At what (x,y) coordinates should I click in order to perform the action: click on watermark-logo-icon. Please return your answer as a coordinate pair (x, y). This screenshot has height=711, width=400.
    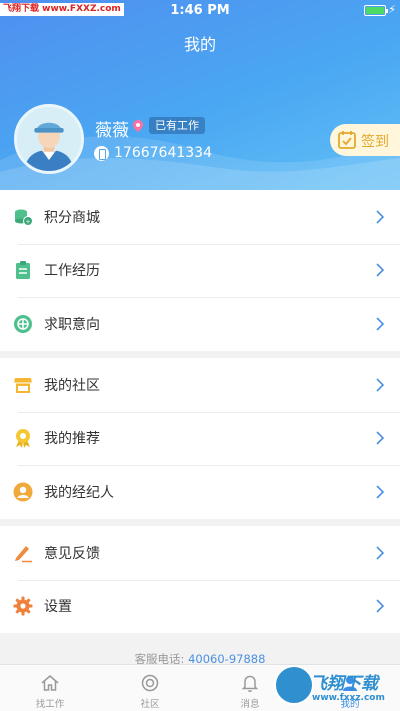
    Looking at the image, I should click on (294, 685).